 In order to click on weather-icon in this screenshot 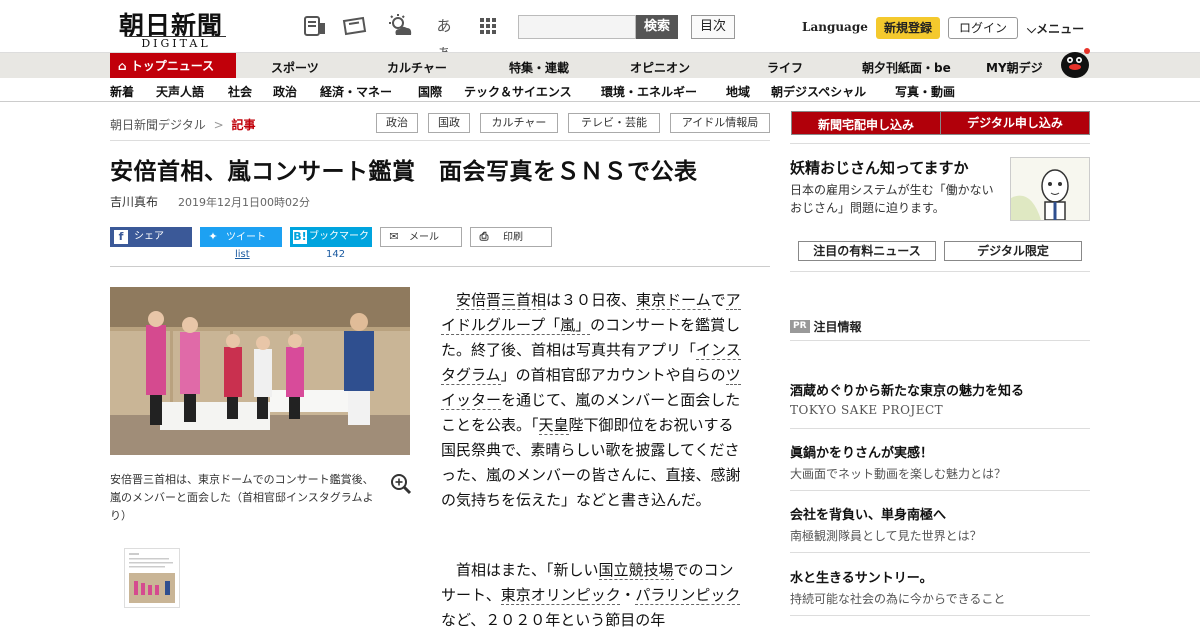, I will do `click(399, 26)`.